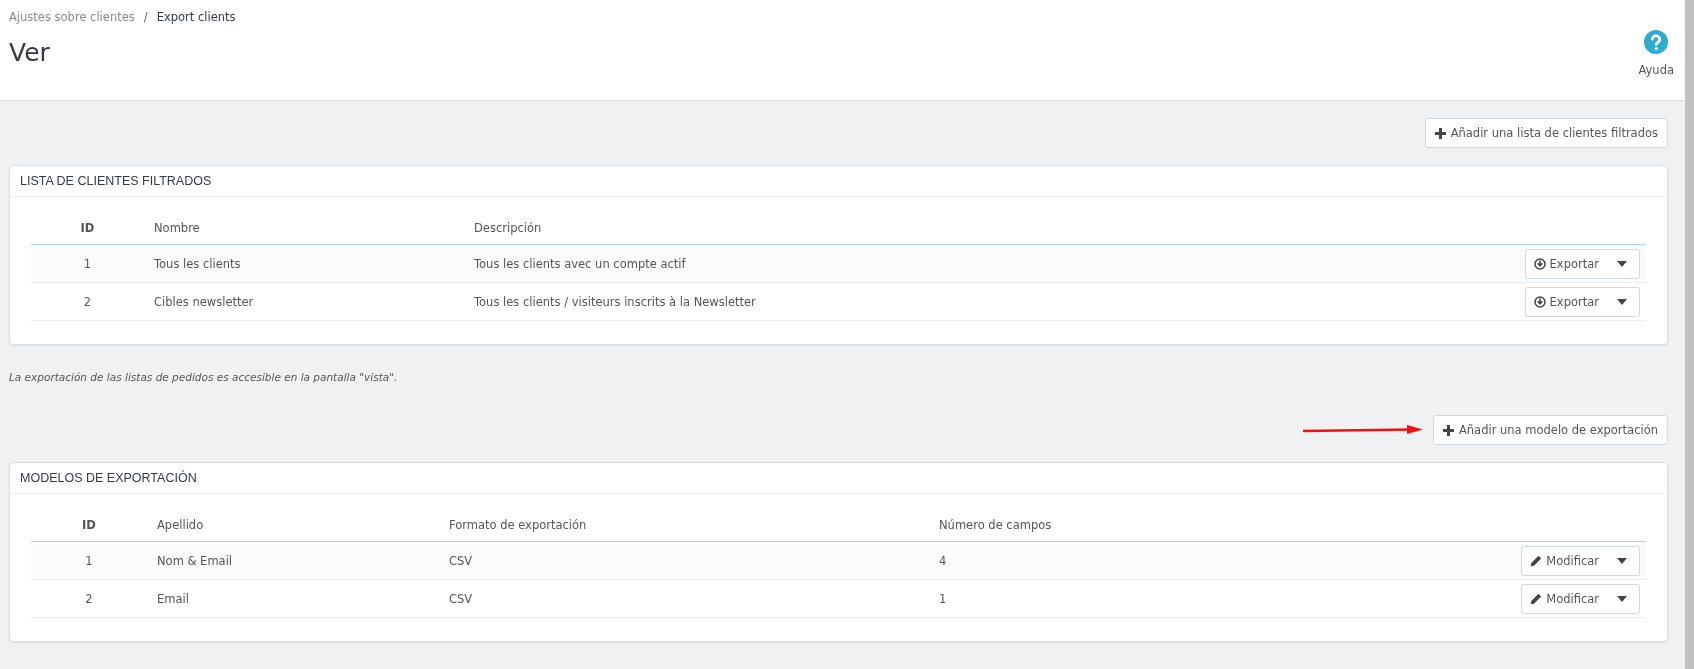 This screenshot has height=669, width=1694. Describe the element at coordinates (293, 524) in the screenshot. I see `column-header: Apellido` at that location.